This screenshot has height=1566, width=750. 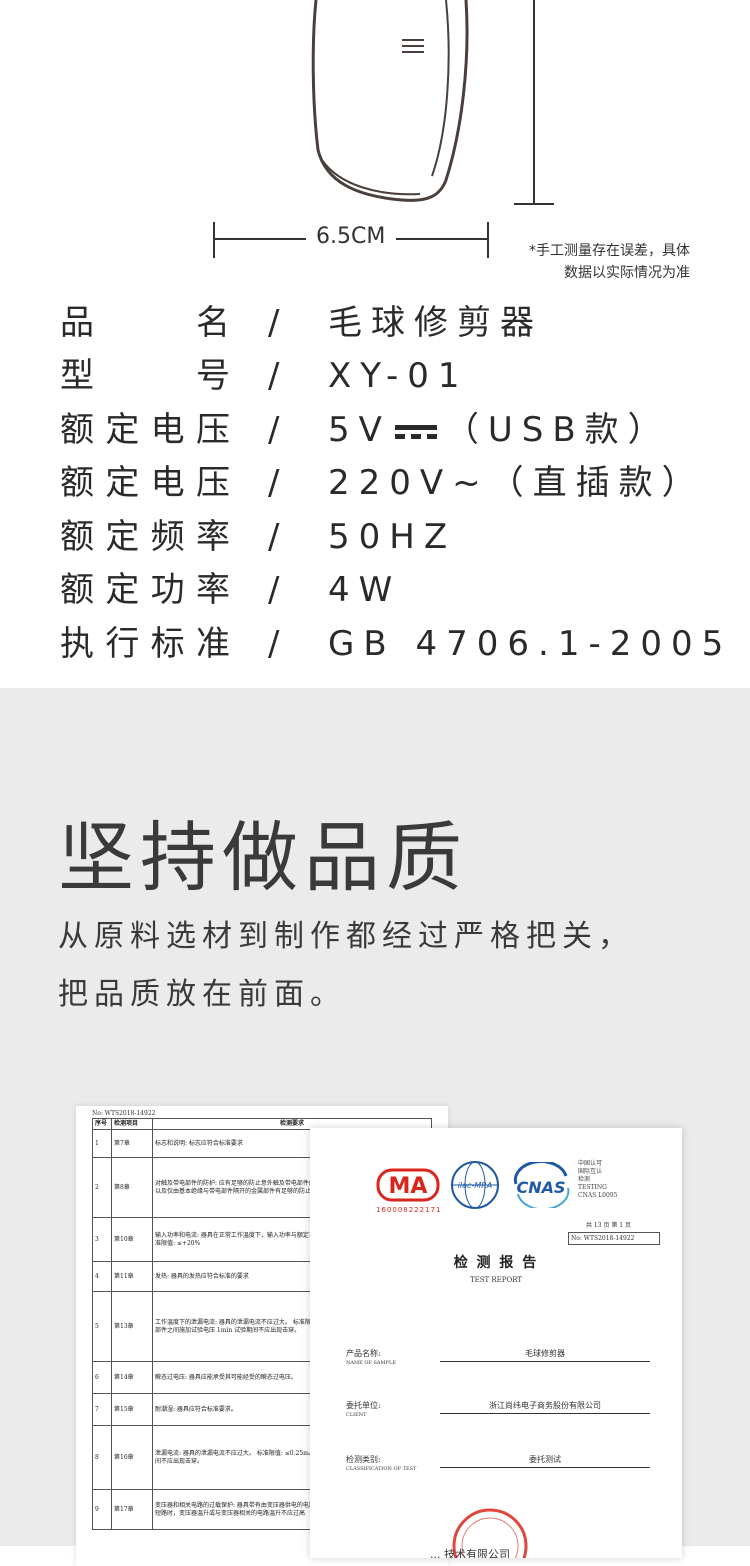 What do you see at coordinates (132, 1409) in the screenshot?
I see `table-cell-chapter: 第15章` at bounding box center [132, 1409].